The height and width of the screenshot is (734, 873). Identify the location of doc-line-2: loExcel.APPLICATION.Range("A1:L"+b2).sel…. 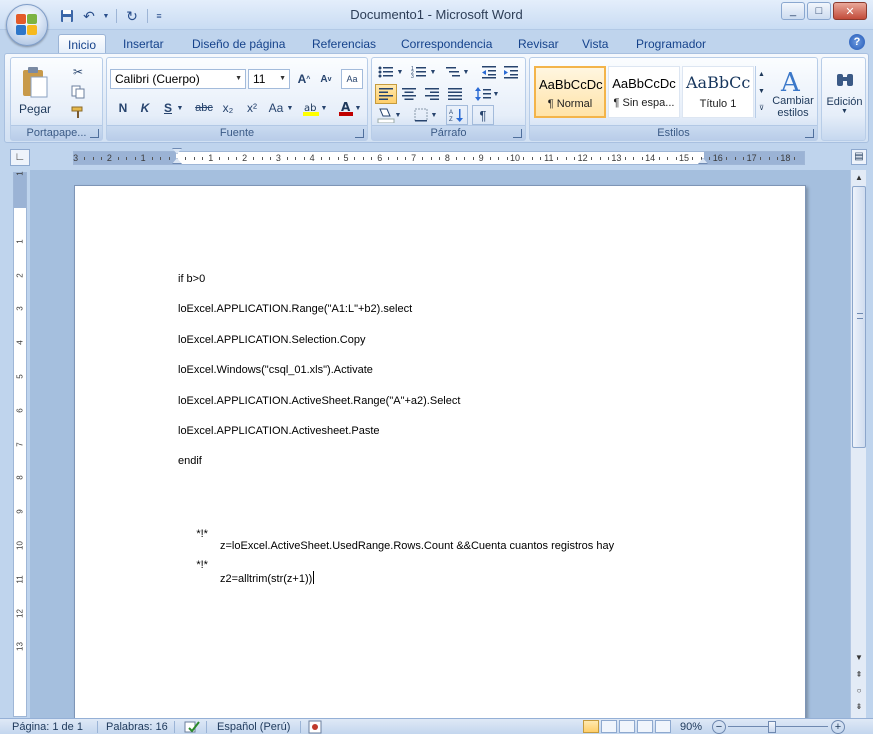
(295, 309).